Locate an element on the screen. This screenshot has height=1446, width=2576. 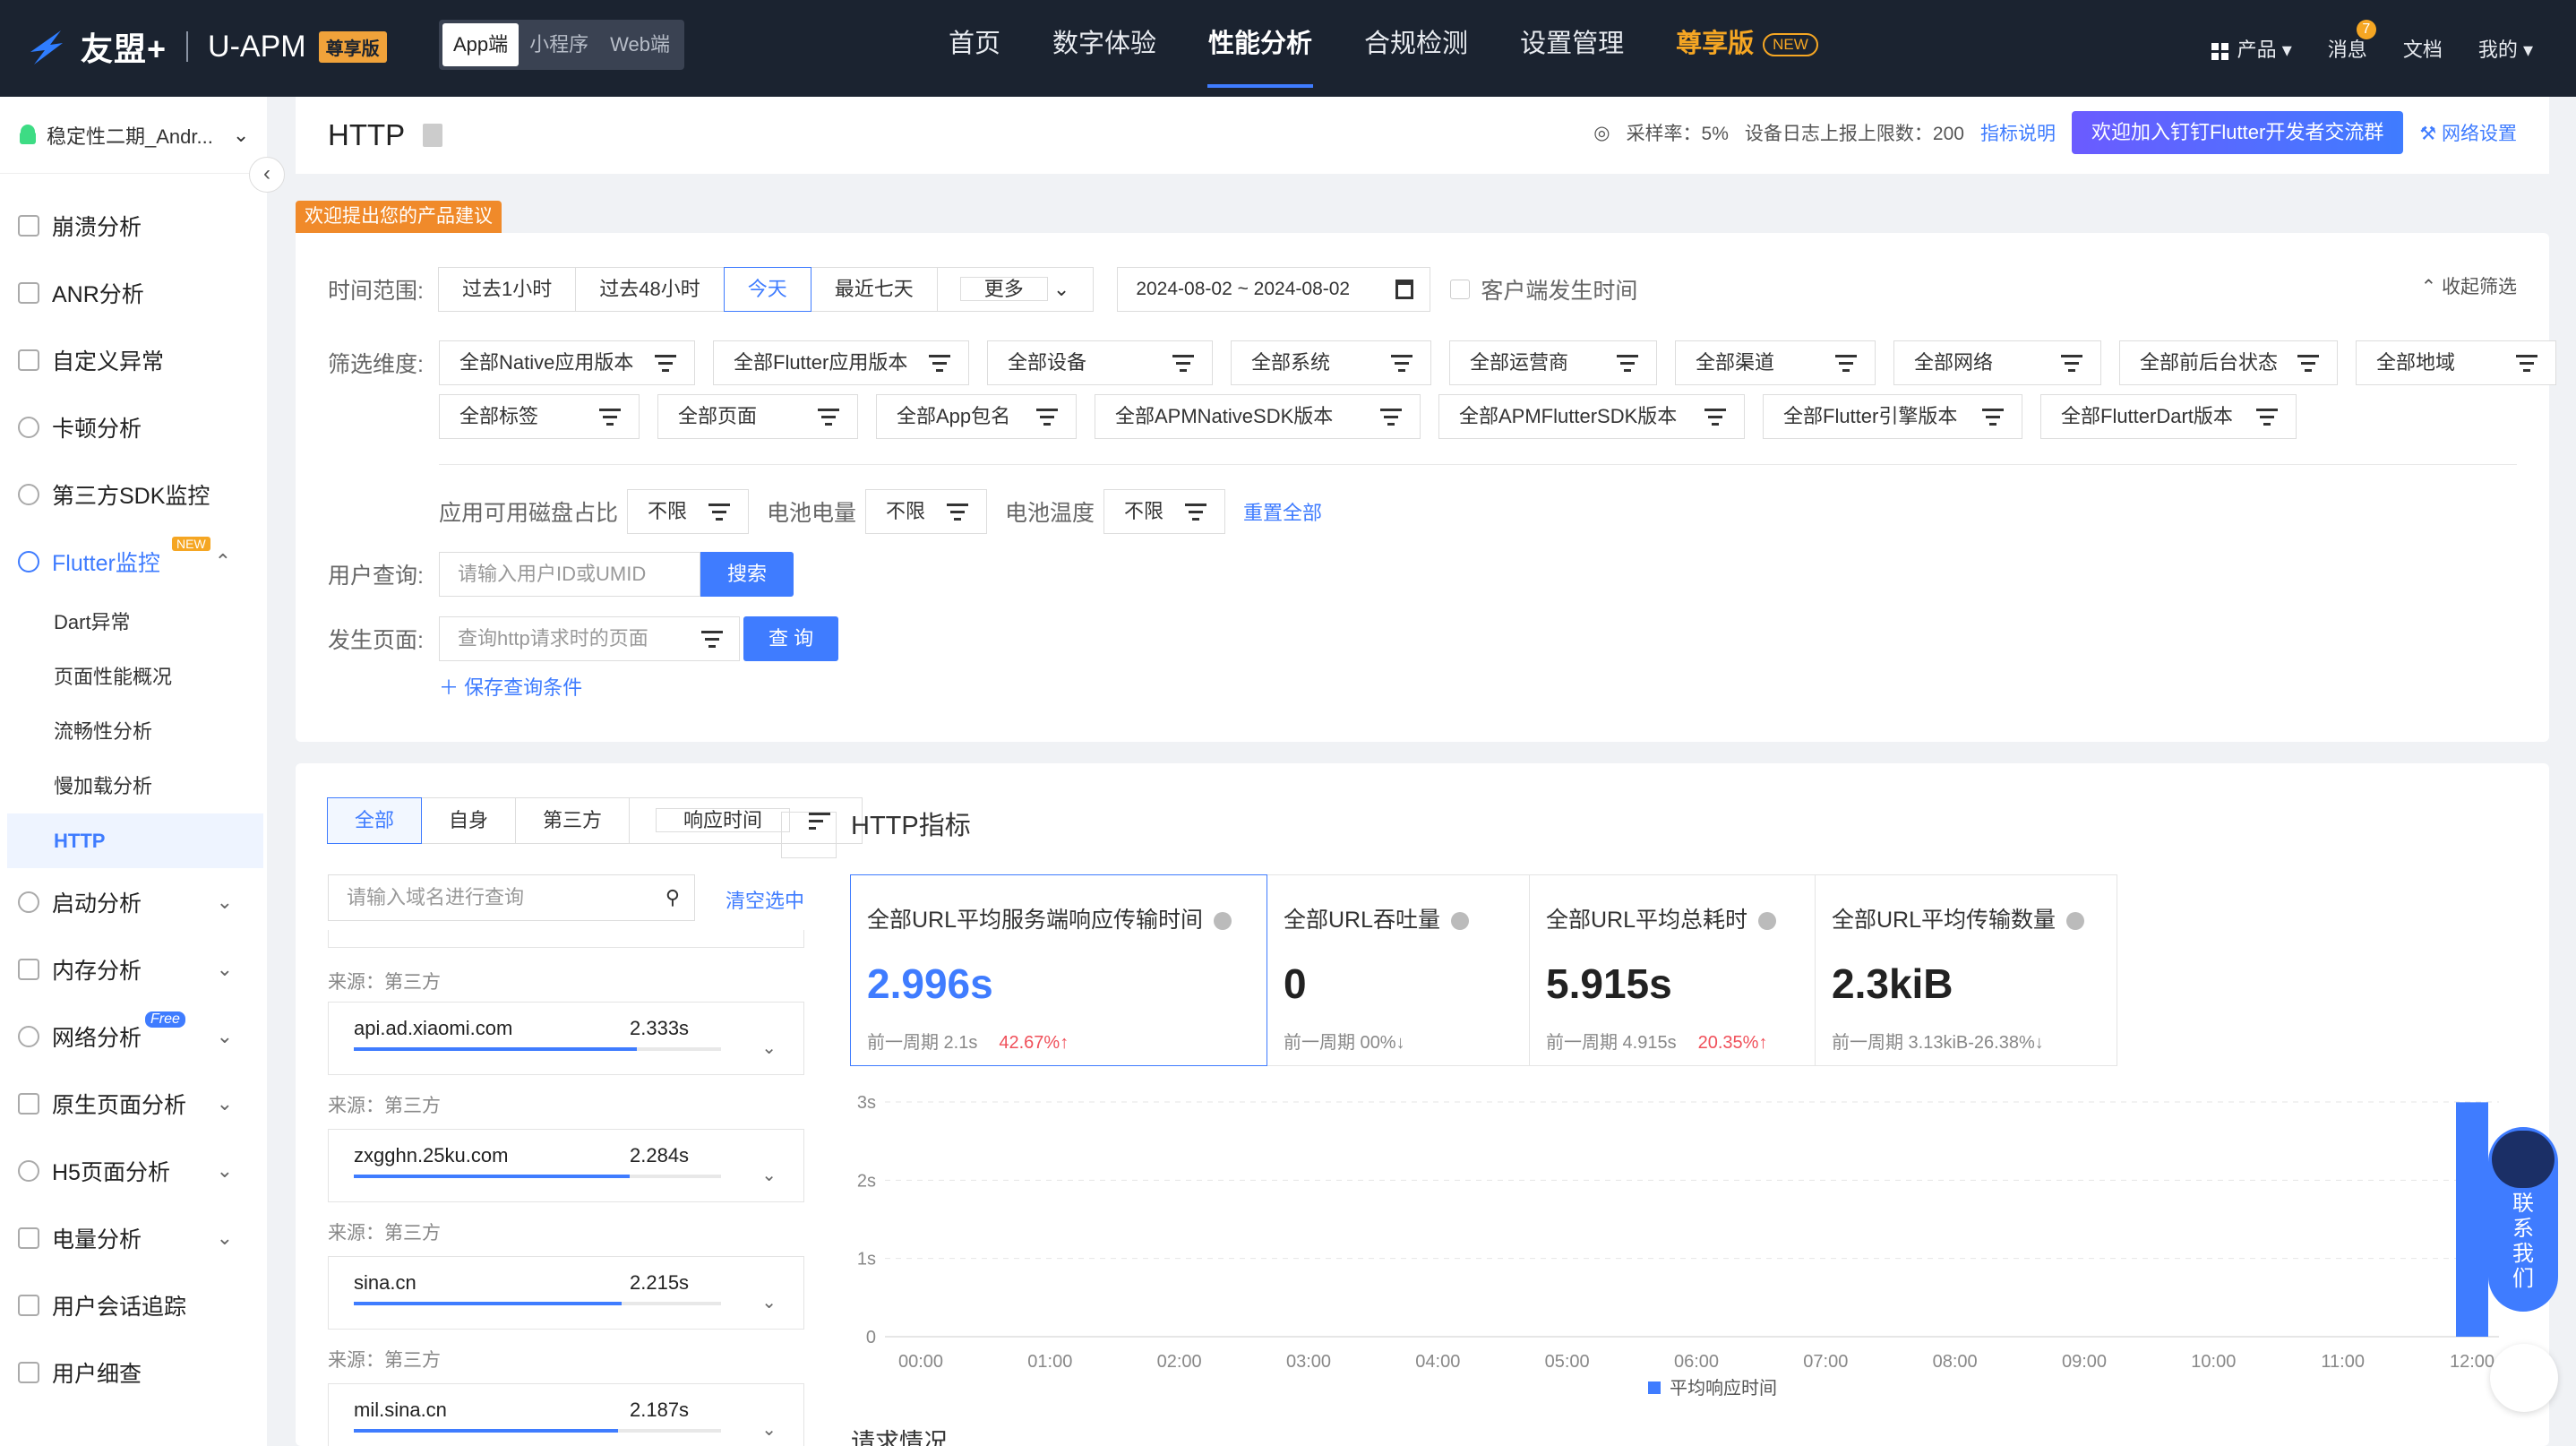
domain-card: api.ad.xiaomi.com 2.333s ⌄ is located at coordinates (566, 1038).